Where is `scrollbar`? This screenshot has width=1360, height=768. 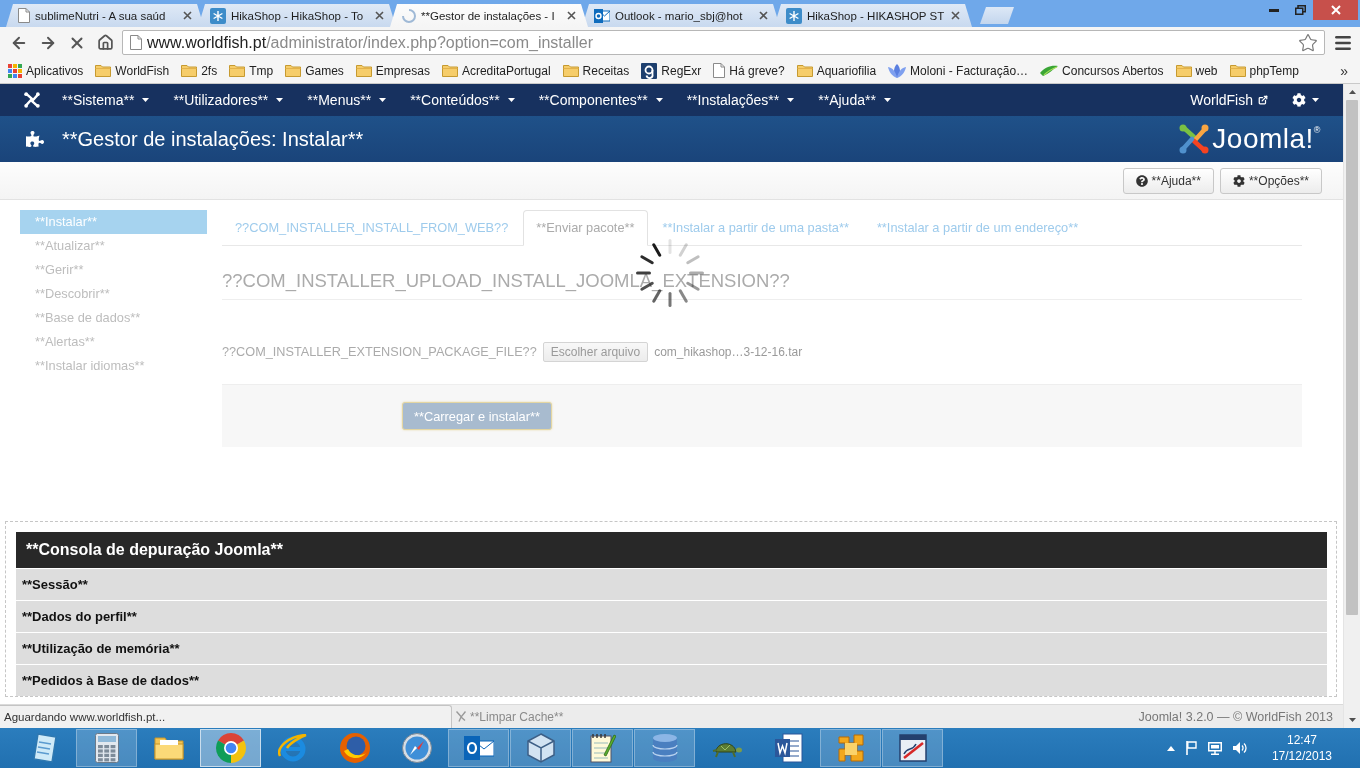
scrollbar is located at coordinates (1351, 406).